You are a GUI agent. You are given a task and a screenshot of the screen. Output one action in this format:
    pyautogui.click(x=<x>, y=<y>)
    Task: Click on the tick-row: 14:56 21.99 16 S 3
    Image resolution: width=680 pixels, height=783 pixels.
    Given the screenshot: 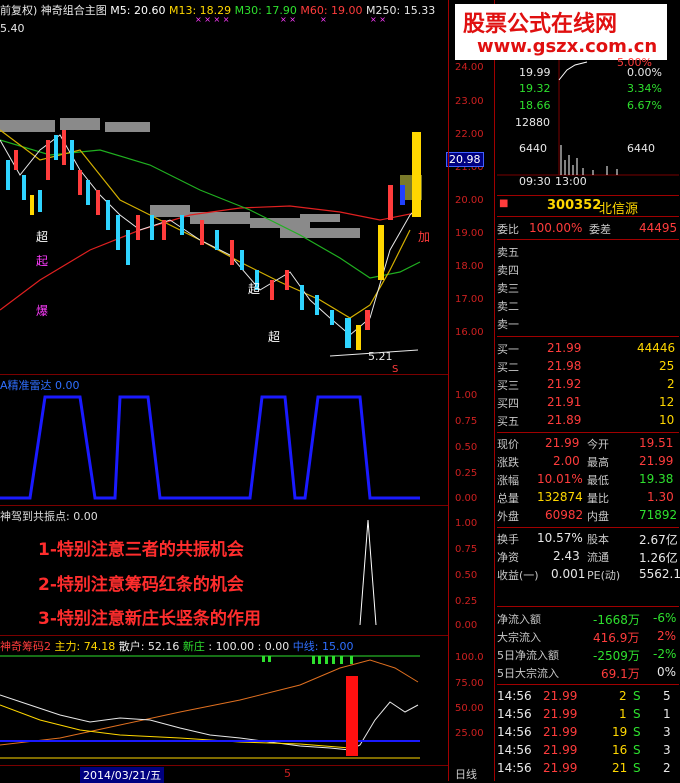 What is the action you would take?
    pyautogui.click(x=588, y=751)
    